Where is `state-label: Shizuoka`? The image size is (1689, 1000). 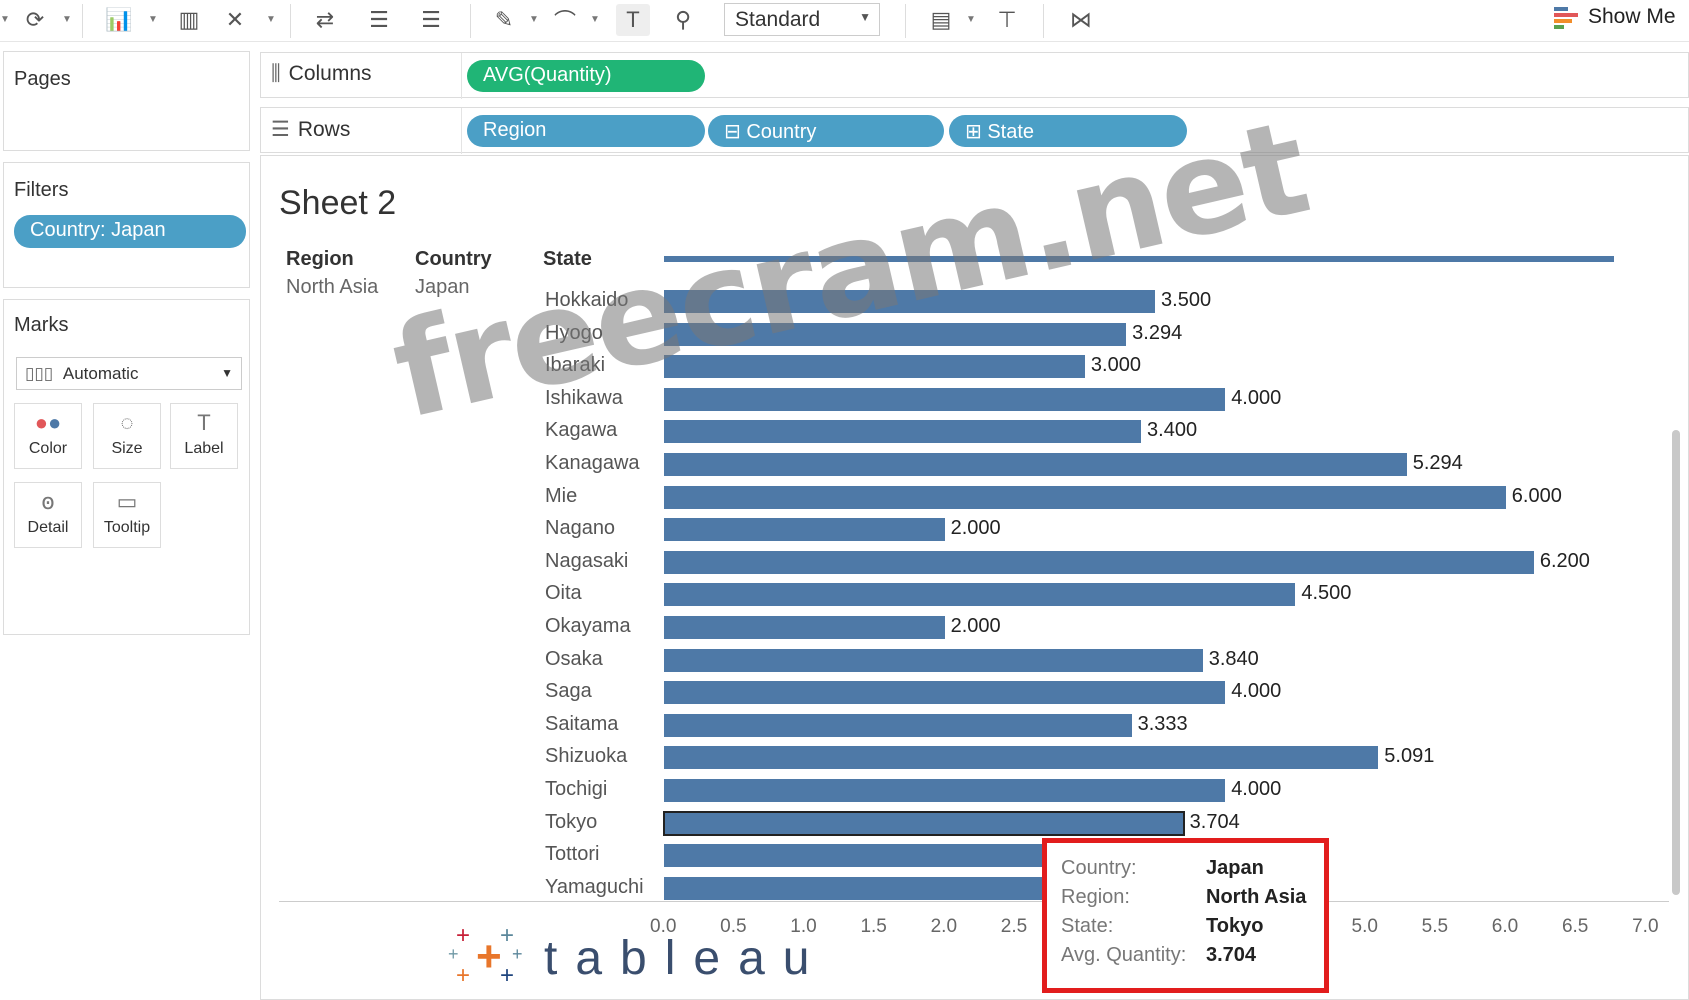 state-label: Shizuoka is located at coordinates (586, 756).